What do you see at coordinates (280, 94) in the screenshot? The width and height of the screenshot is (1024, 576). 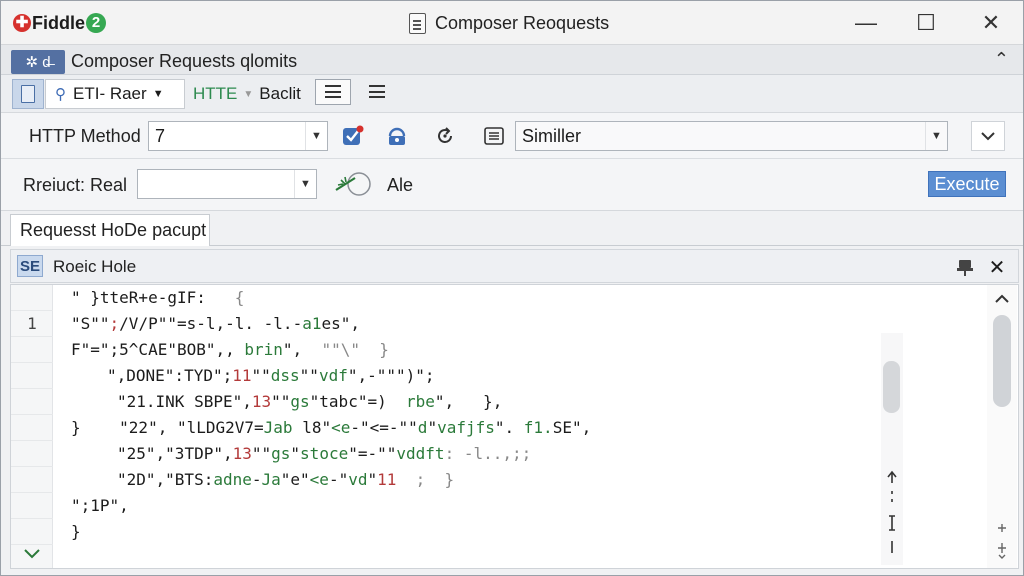 I see `edit-tab-label: Baclit` at bounding box center [280, 94].